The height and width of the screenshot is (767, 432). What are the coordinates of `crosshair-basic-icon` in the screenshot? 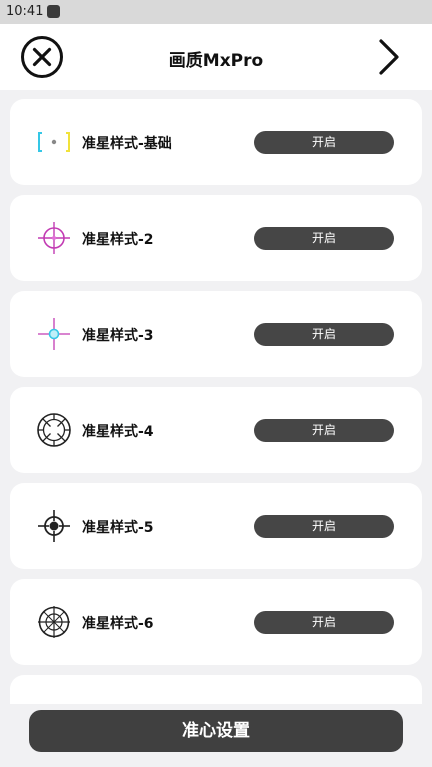 It's located at (54, 142).